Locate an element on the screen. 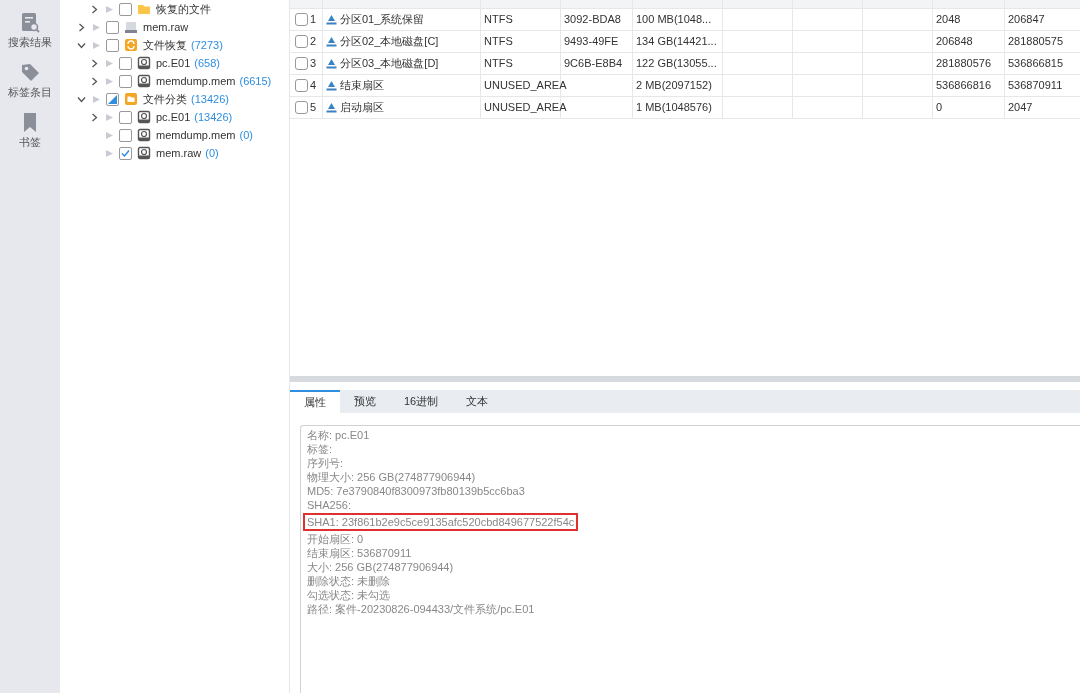 The height and width of the screenshot is (693, 1080). table-cell-text: 2 MB(2097152) is located at coordinates (674, 86).